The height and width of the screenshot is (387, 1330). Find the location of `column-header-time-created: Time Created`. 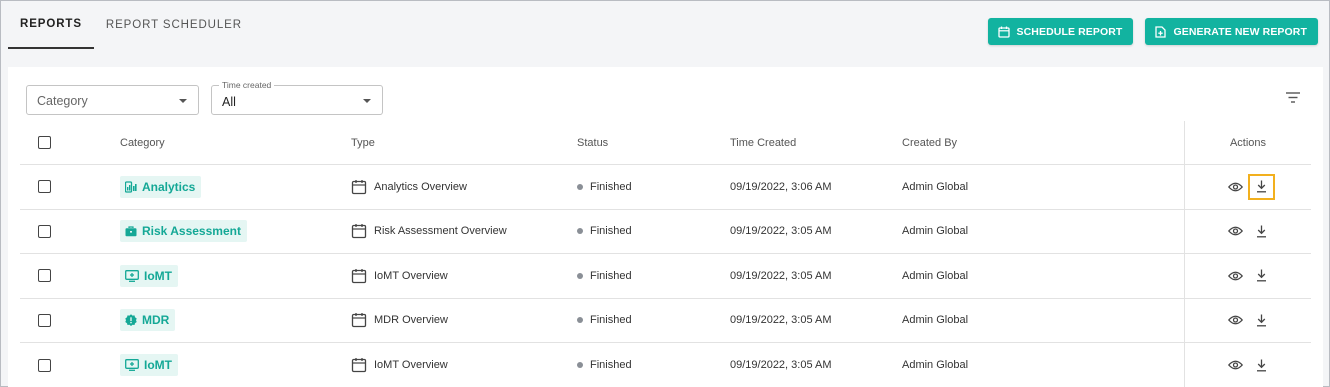

column-header-time-created: Time Created is located at coordinates (763, 142).